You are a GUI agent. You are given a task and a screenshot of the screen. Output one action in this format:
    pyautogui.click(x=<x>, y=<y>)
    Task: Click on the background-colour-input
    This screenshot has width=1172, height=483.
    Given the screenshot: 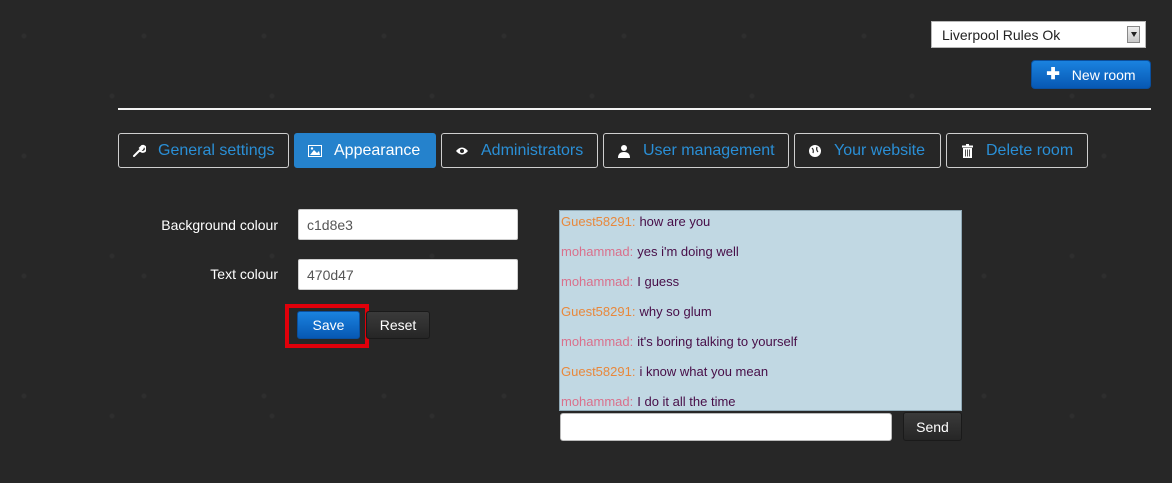 What is the action you would take?
    pyautogui.click(x=408, y=224)
    